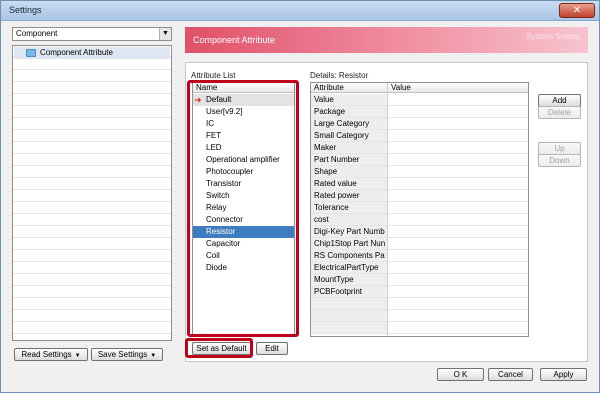 Image resolution: width=600 pixels, height=393 pixels. I want to click on grid-header-value: Value, so click(401, 87).